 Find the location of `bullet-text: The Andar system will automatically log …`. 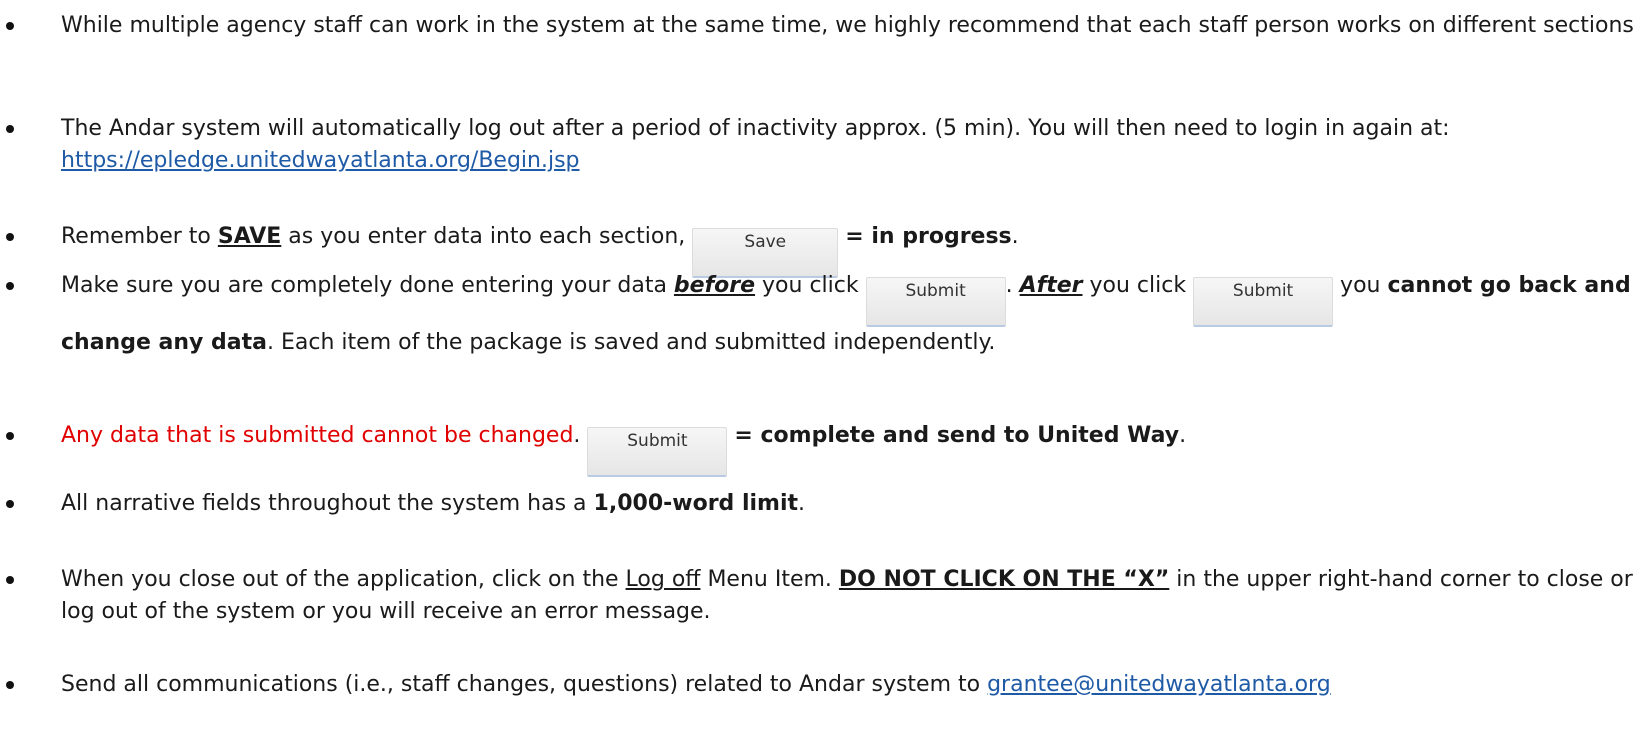

bullet-text: The Andar system will automatically log … is located at coordinates (755, 128).